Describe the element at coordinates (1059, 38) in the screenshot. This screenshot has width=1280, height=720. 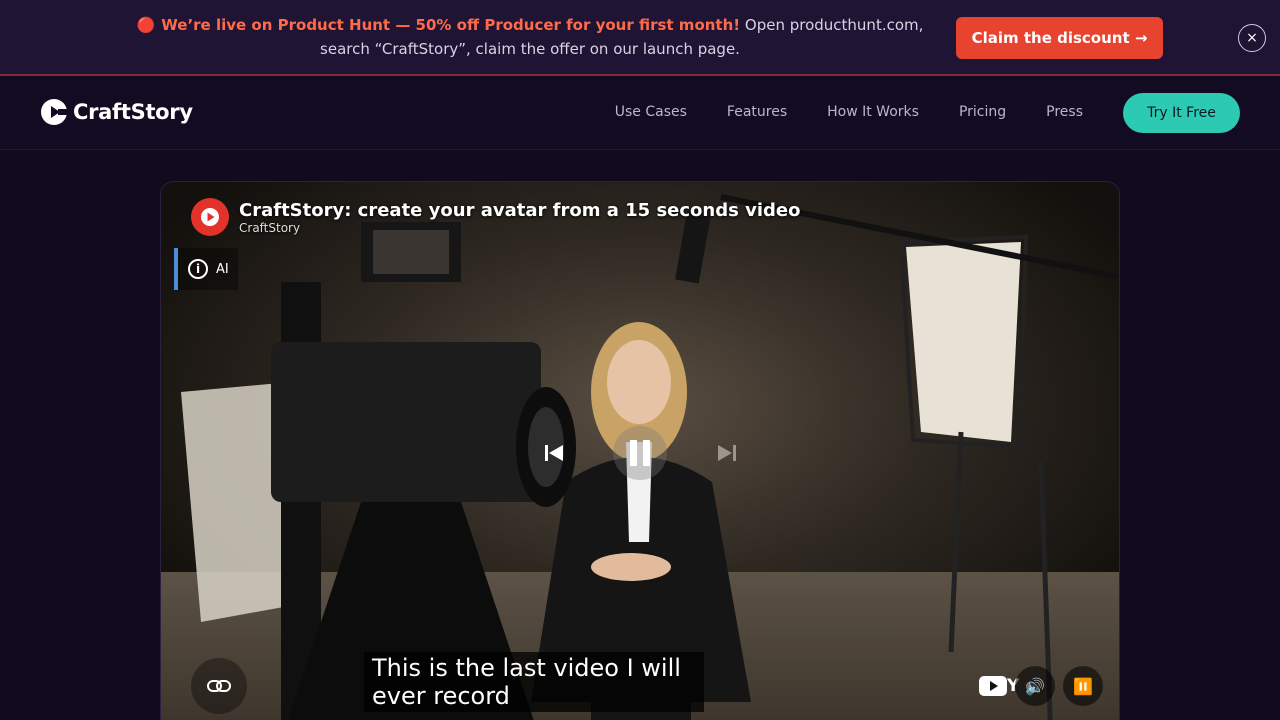
I see `claim-discount-button: Claim the discount →` at that location.